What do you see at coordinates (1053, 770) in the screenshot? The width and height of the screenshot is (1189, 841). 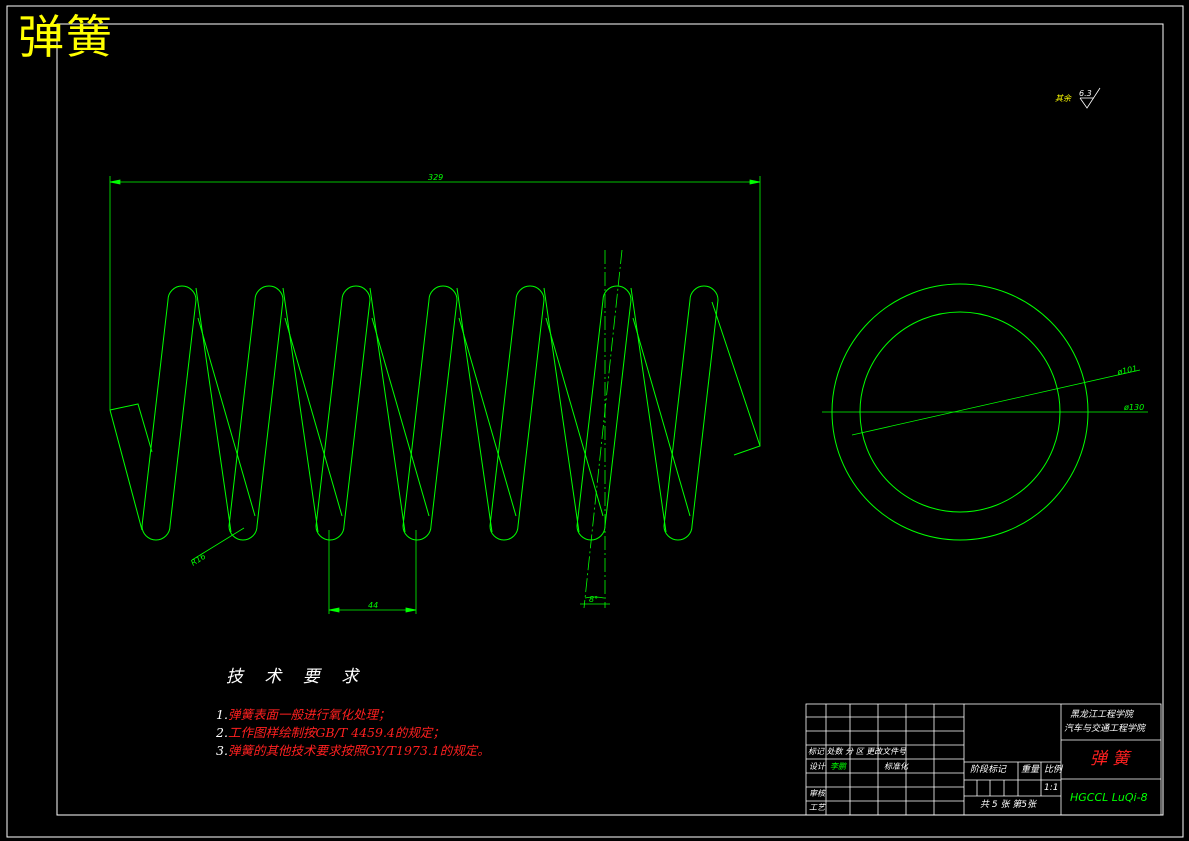 I see `scale-label: 比例` at bounding box center [1053, 770].